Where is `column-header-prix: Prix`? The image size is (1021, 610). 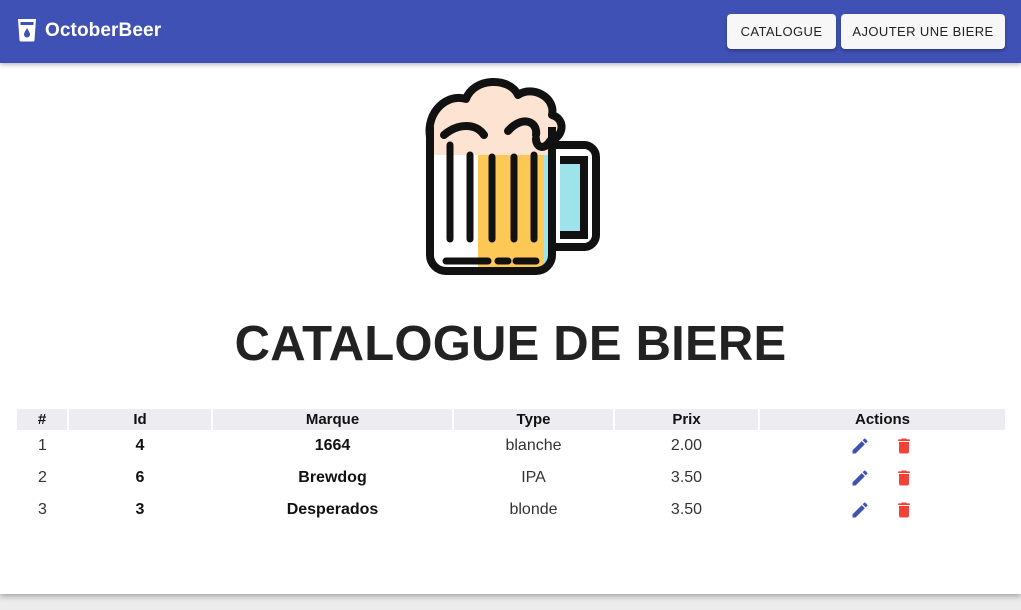
column-header-prix: Prix is located at coordinates (687, 419).